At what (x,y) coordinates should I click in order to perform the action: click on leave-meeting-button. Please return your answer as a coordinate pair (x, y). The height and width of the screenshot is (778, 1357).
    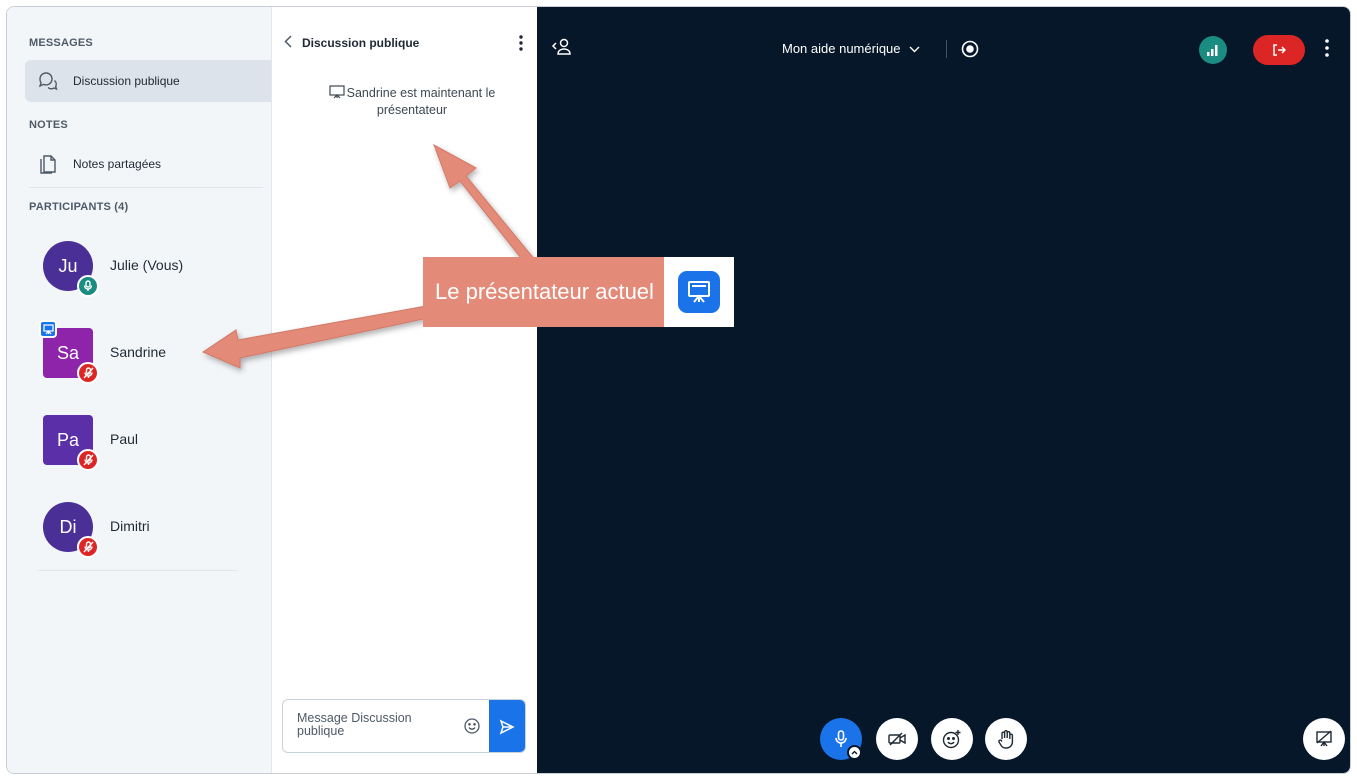
    Looking at the image, I should click on (1279, 50).